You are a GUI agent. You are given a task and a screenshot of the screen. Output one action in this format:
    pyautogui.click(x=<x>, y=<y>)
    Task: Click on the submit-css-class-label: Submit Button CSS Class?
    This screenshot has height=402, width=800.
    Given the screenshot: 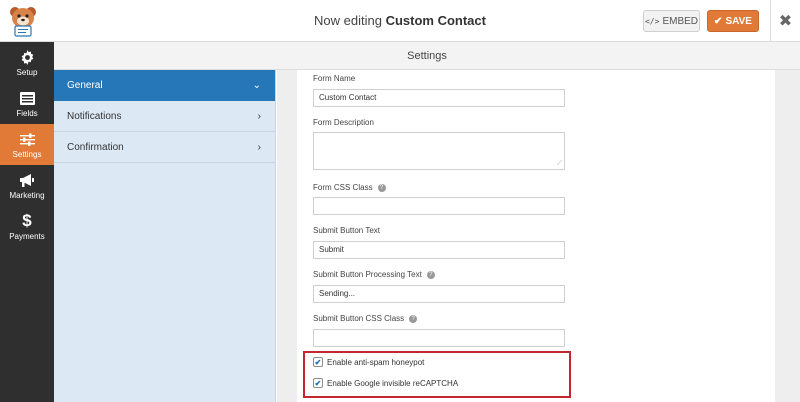 What is the action you would take?
    pyautogui.click(x=365, y=318)
    